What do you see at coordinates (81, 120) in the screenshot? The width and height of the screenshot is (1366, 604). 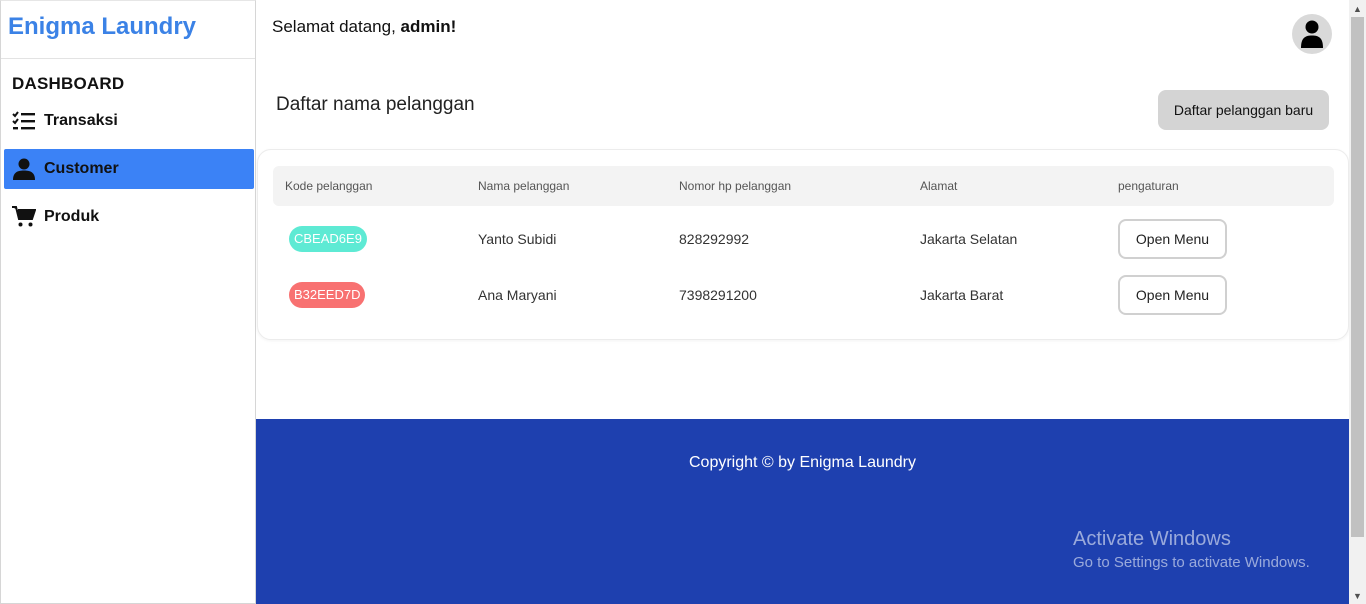 I see `sidebar-item-label: Transaksi` at bounding box center [81, 120].